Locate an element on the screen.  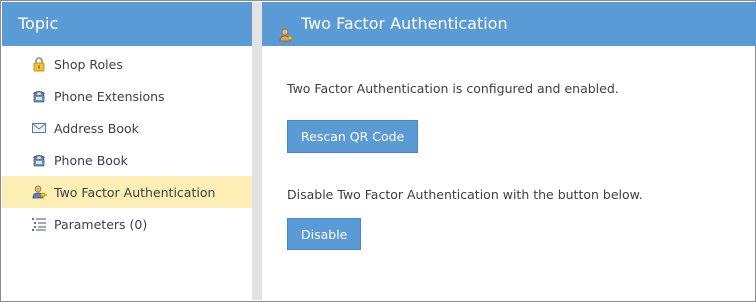
sidebar-item-label: Phone Extensions is located at coordinates (109, 96).